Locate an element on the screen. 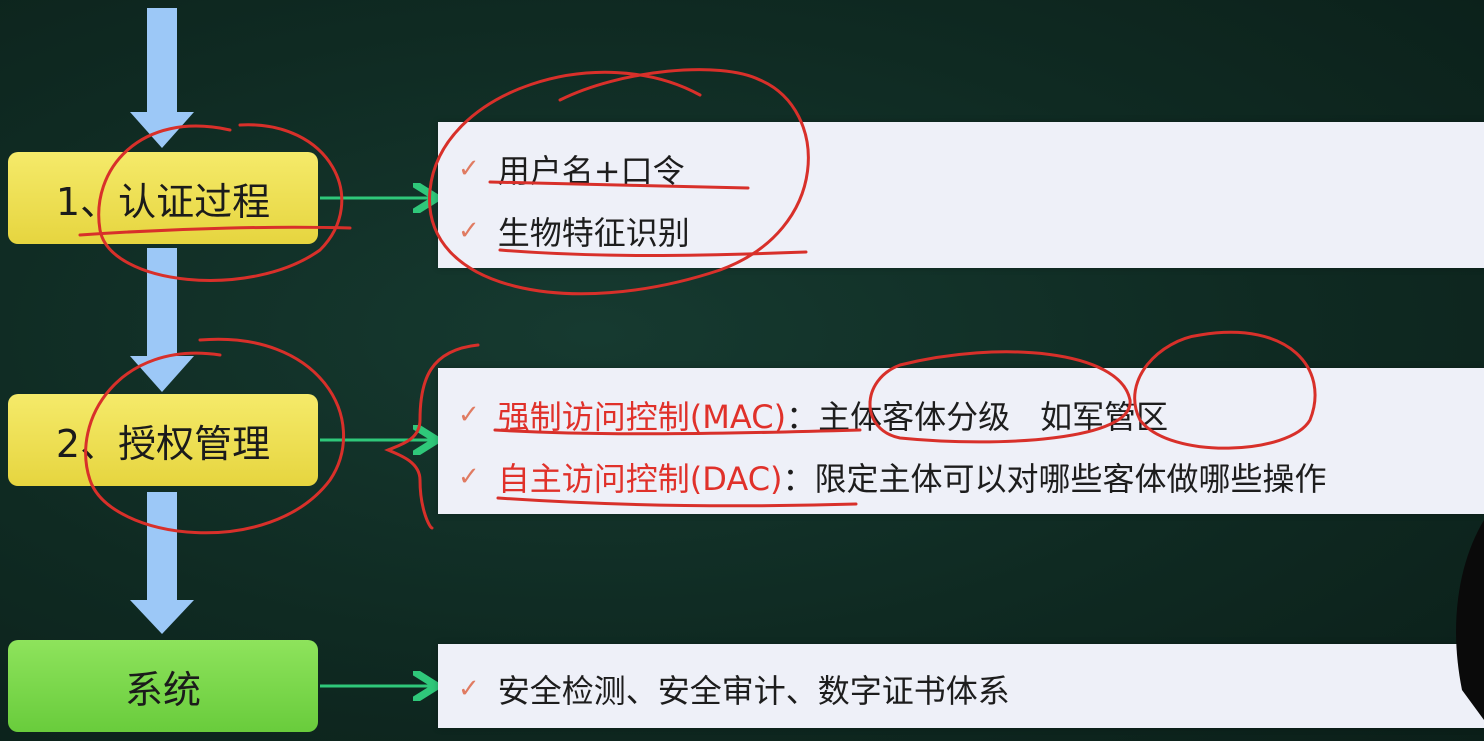 Image resolution: width=1484 pixels, height=741 pixels. presenter-silhouette is located at coordinates (1470, 620).